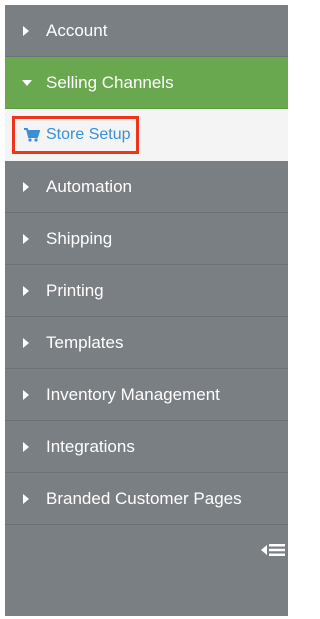  What do you see at coordinates (146, 447) in the screenshot?
I see `sidebar-item-integrations: Integrations` at bounding box center [146, 447].